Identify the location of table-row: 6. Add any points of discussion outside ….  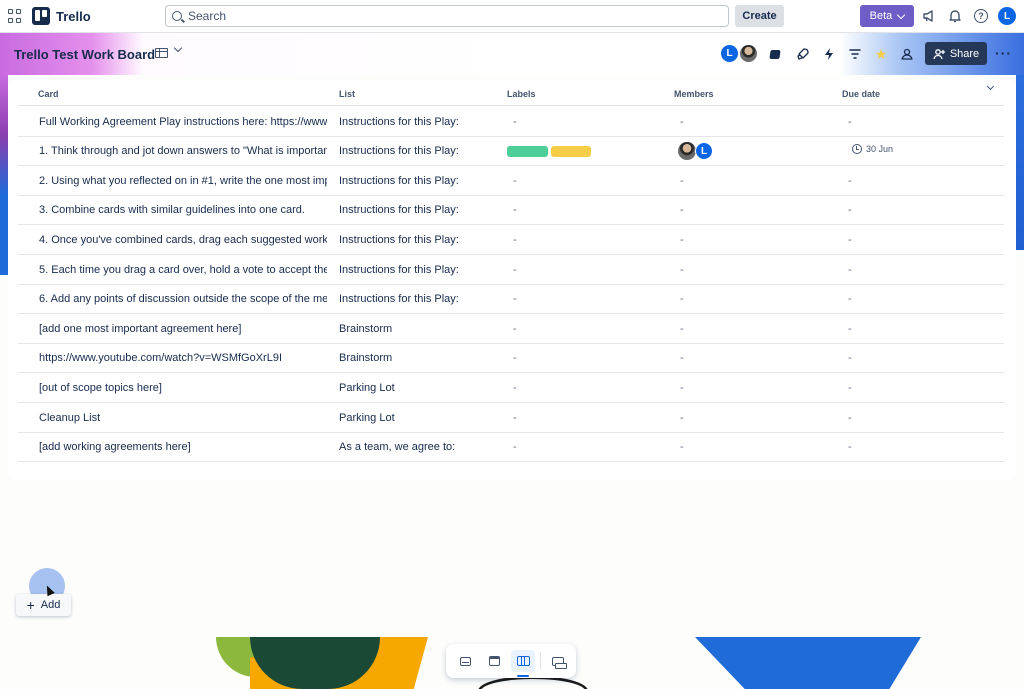
(511, 299).